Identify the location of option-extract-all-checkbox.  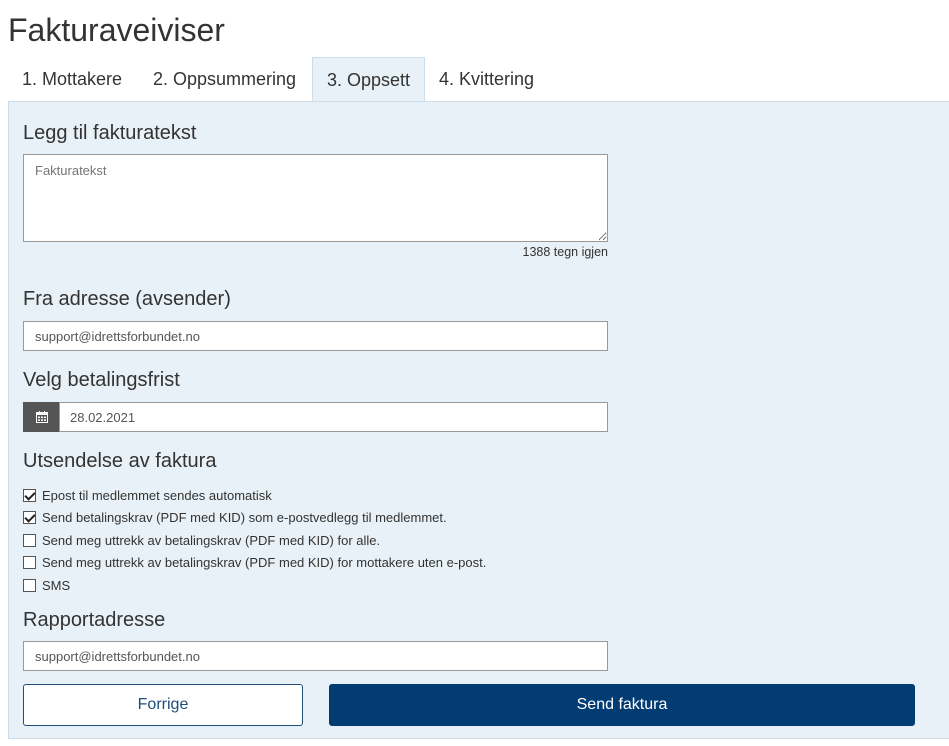
(29, 540).